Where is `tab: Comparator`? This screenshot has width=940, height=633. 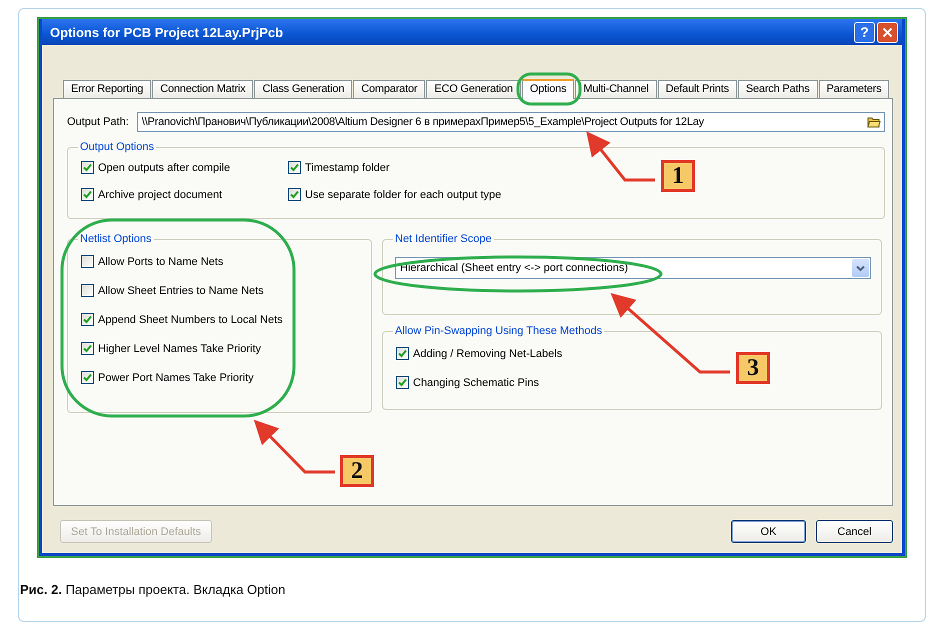 tab: Comparator is located at coordinates (389, 89).